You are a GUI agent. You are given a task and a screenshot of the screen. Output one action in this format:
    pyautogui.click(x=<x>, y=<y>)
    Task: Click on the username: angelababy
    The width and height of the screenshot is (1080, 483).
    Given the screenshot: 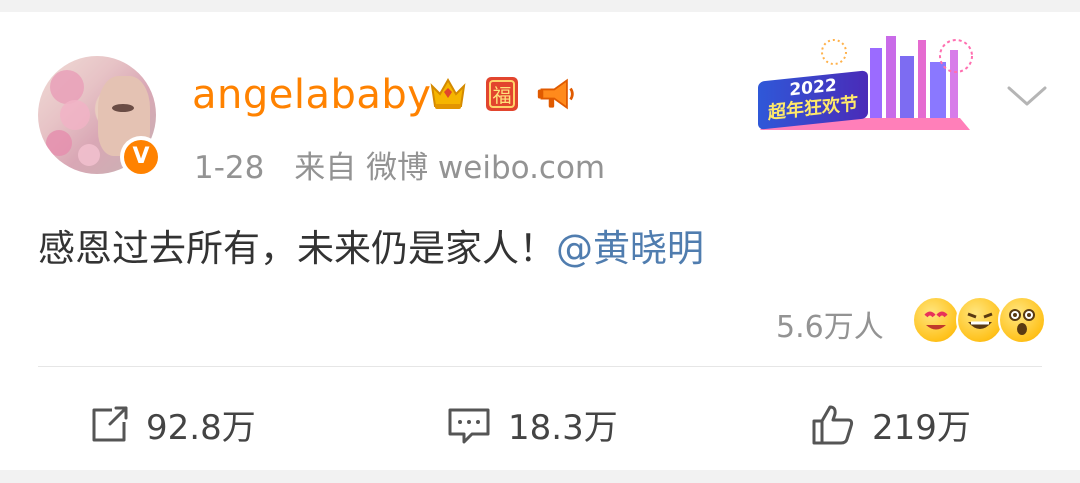 What is the action you would take?
    pyautogui.click(x=311, y=95)
    